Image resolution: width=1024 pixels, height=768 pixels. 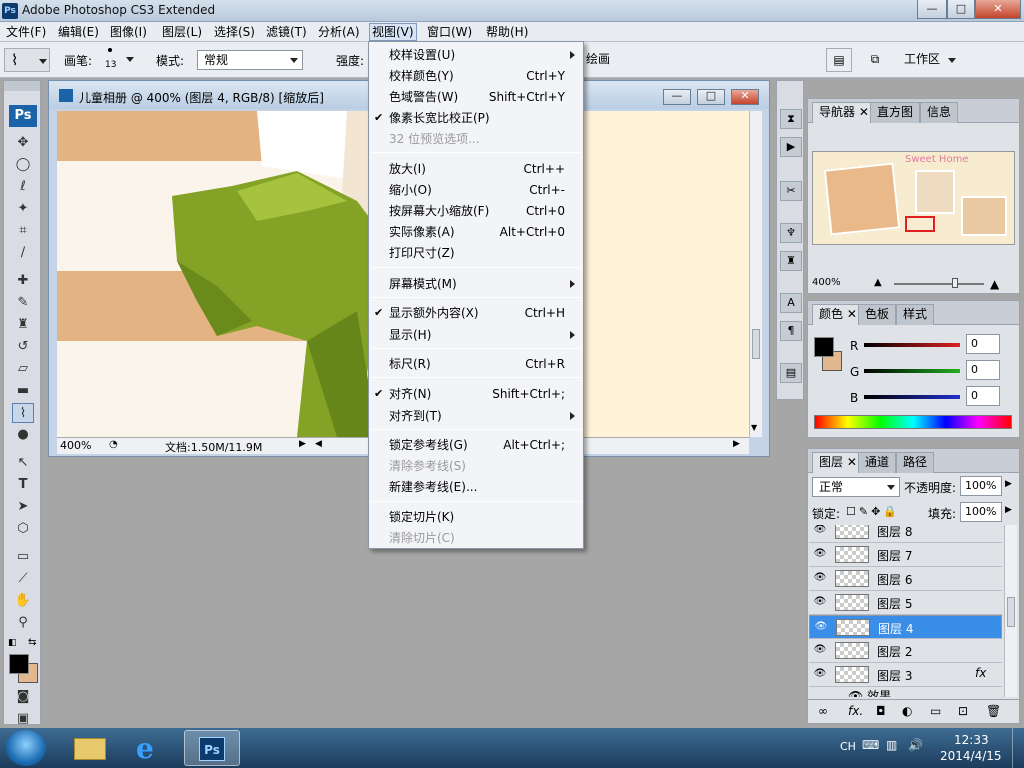 What do you see at coordinates (993, 711) in the screenshot?
I see `delete-layer-icon: 🗑` at bounding box center [993, 711].